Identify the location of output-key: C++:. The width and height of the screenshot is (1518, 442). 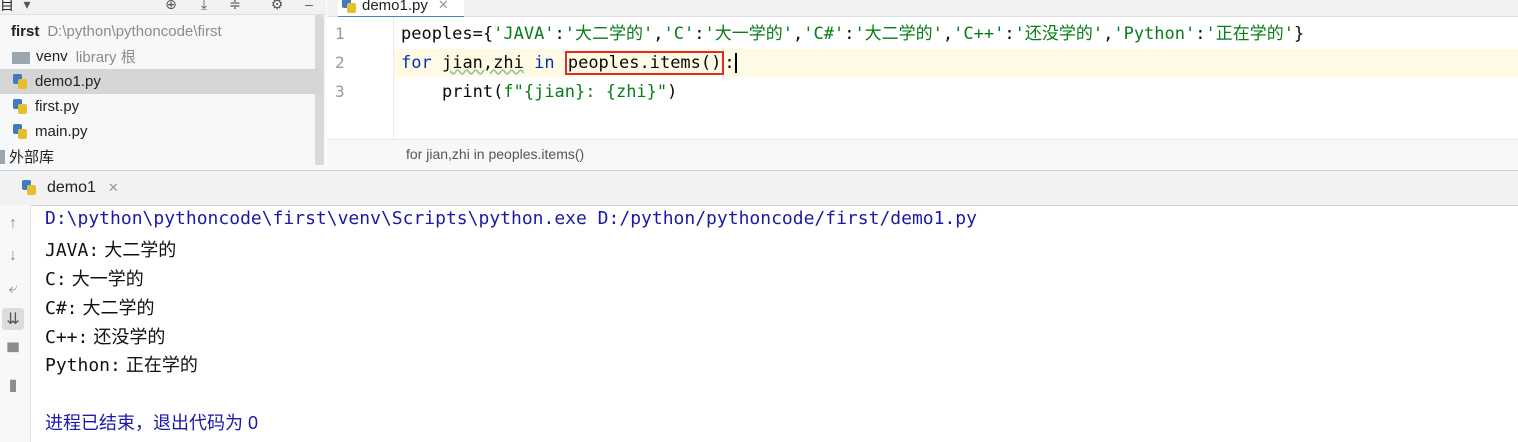
(67, 337).